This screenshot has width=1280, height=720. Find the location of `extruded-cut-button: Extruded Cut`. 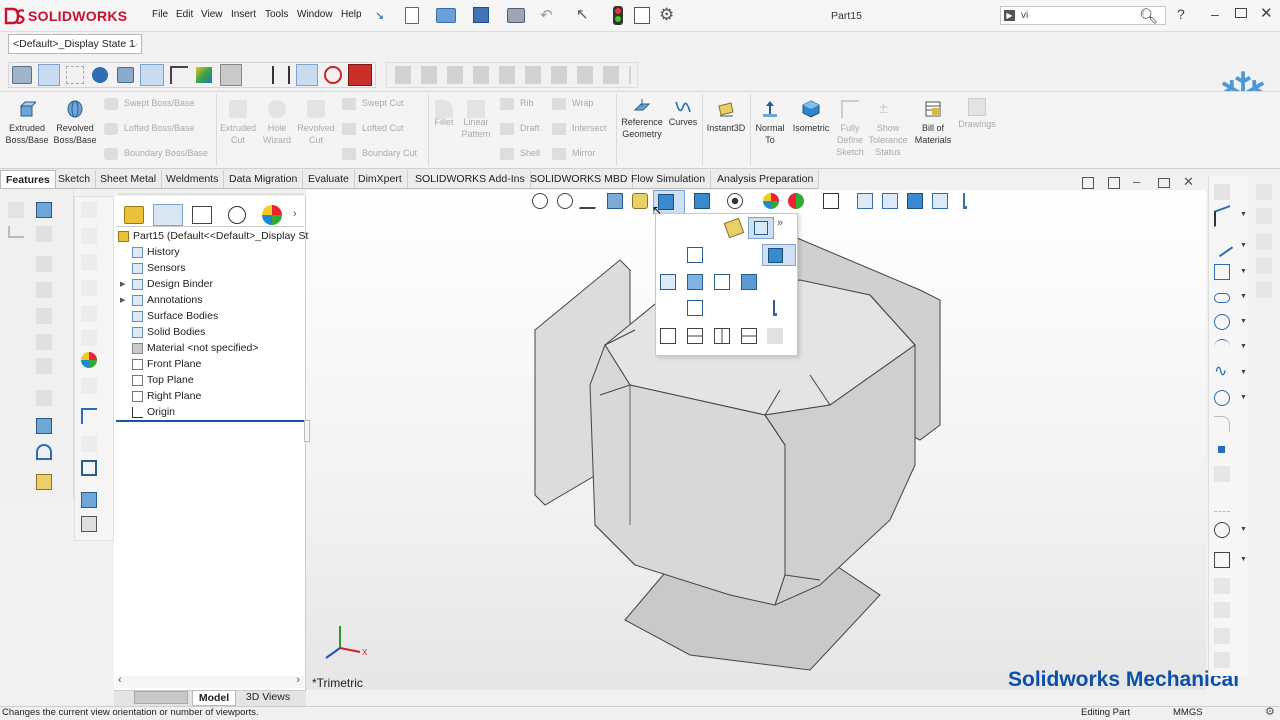

extruded-cut-button: Extruded Cut is located at coordinates (238, 122).